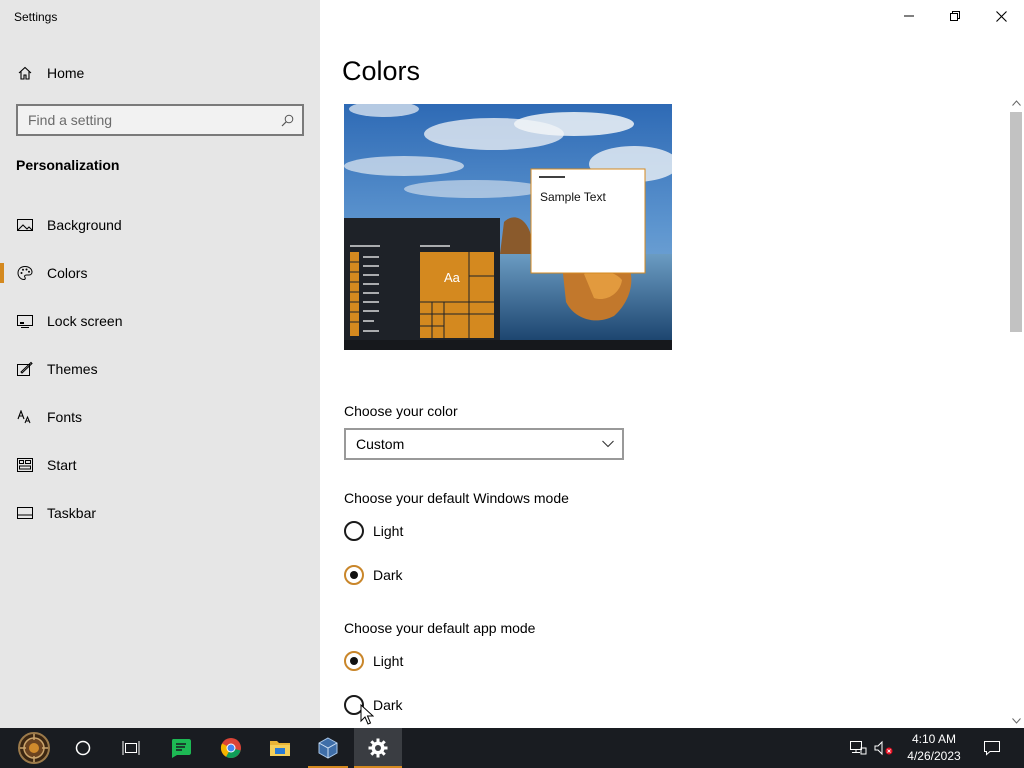  Describe the element at coordinates (484, 444) in the screenshot. I see `color-select: Custom` at that location.